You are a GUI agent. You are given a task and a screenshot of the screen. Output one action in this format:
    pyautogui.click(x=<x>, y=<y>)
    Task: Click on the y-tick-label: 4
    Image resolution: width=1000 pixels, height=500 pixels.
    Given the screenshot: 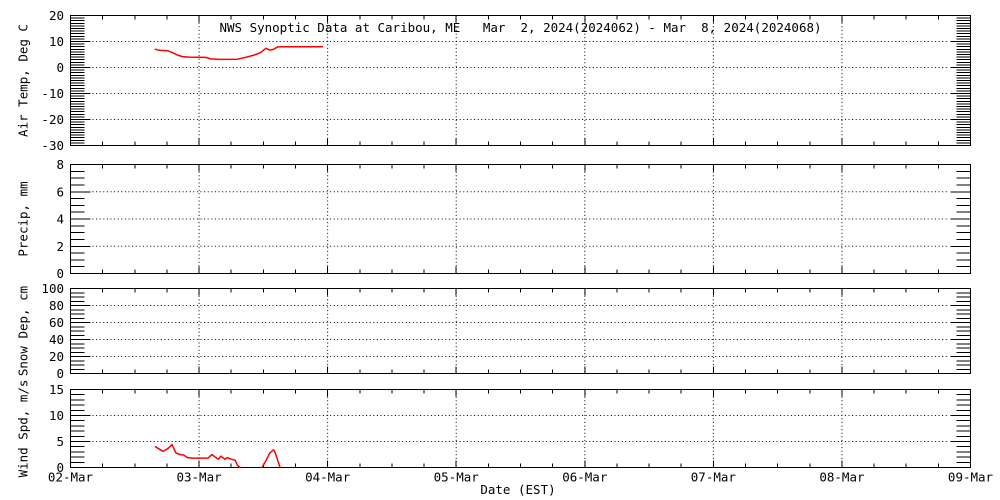 What is the action you would take?
    pyautogui.click(x=60, y=219)
    